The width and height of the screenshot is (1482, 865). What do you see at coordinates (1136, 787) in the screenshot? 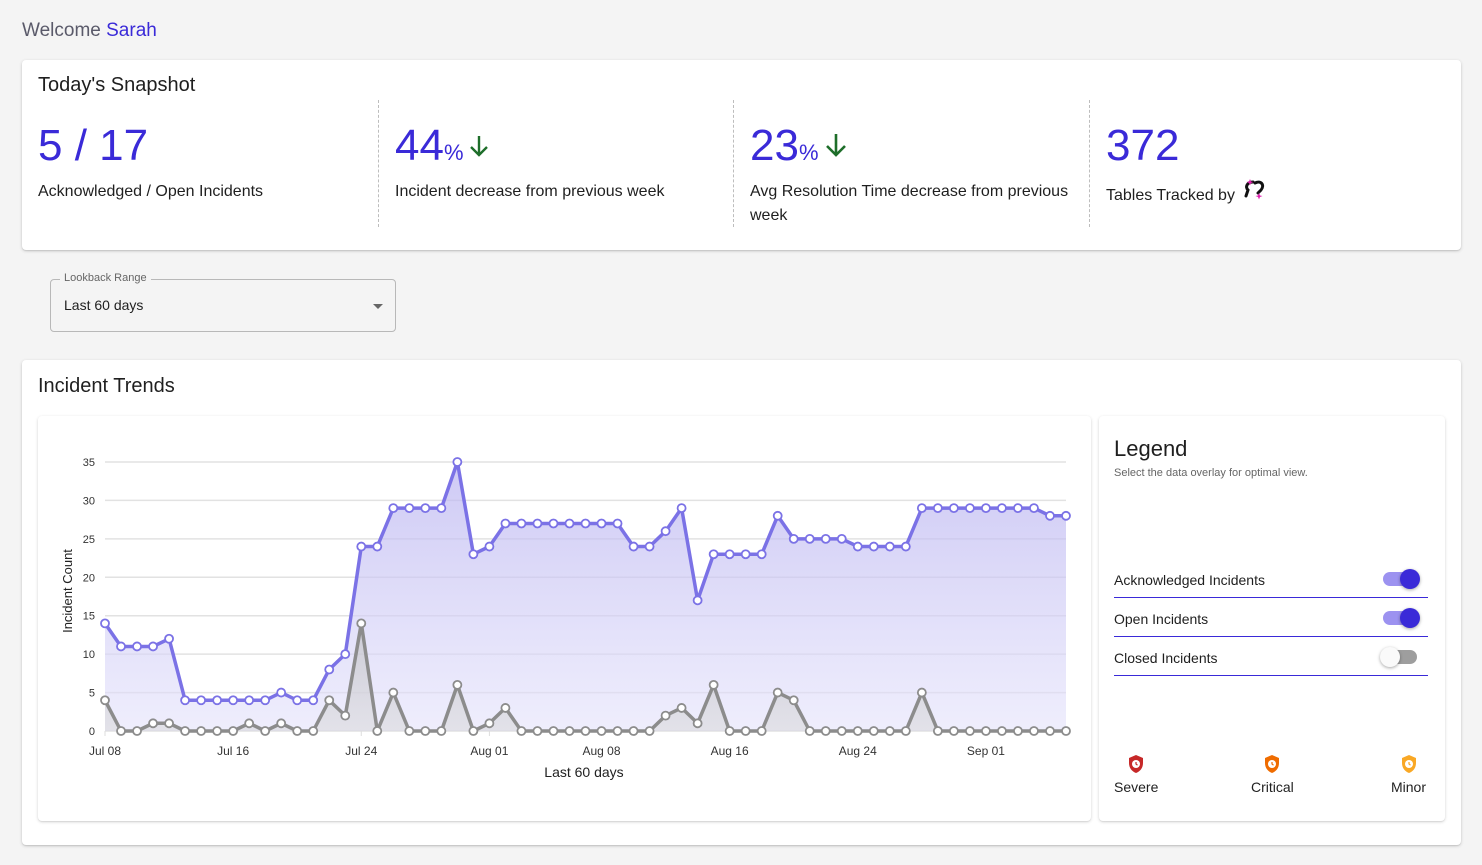
I see `severity-label: Severe` at bounding box center [1136, 787].